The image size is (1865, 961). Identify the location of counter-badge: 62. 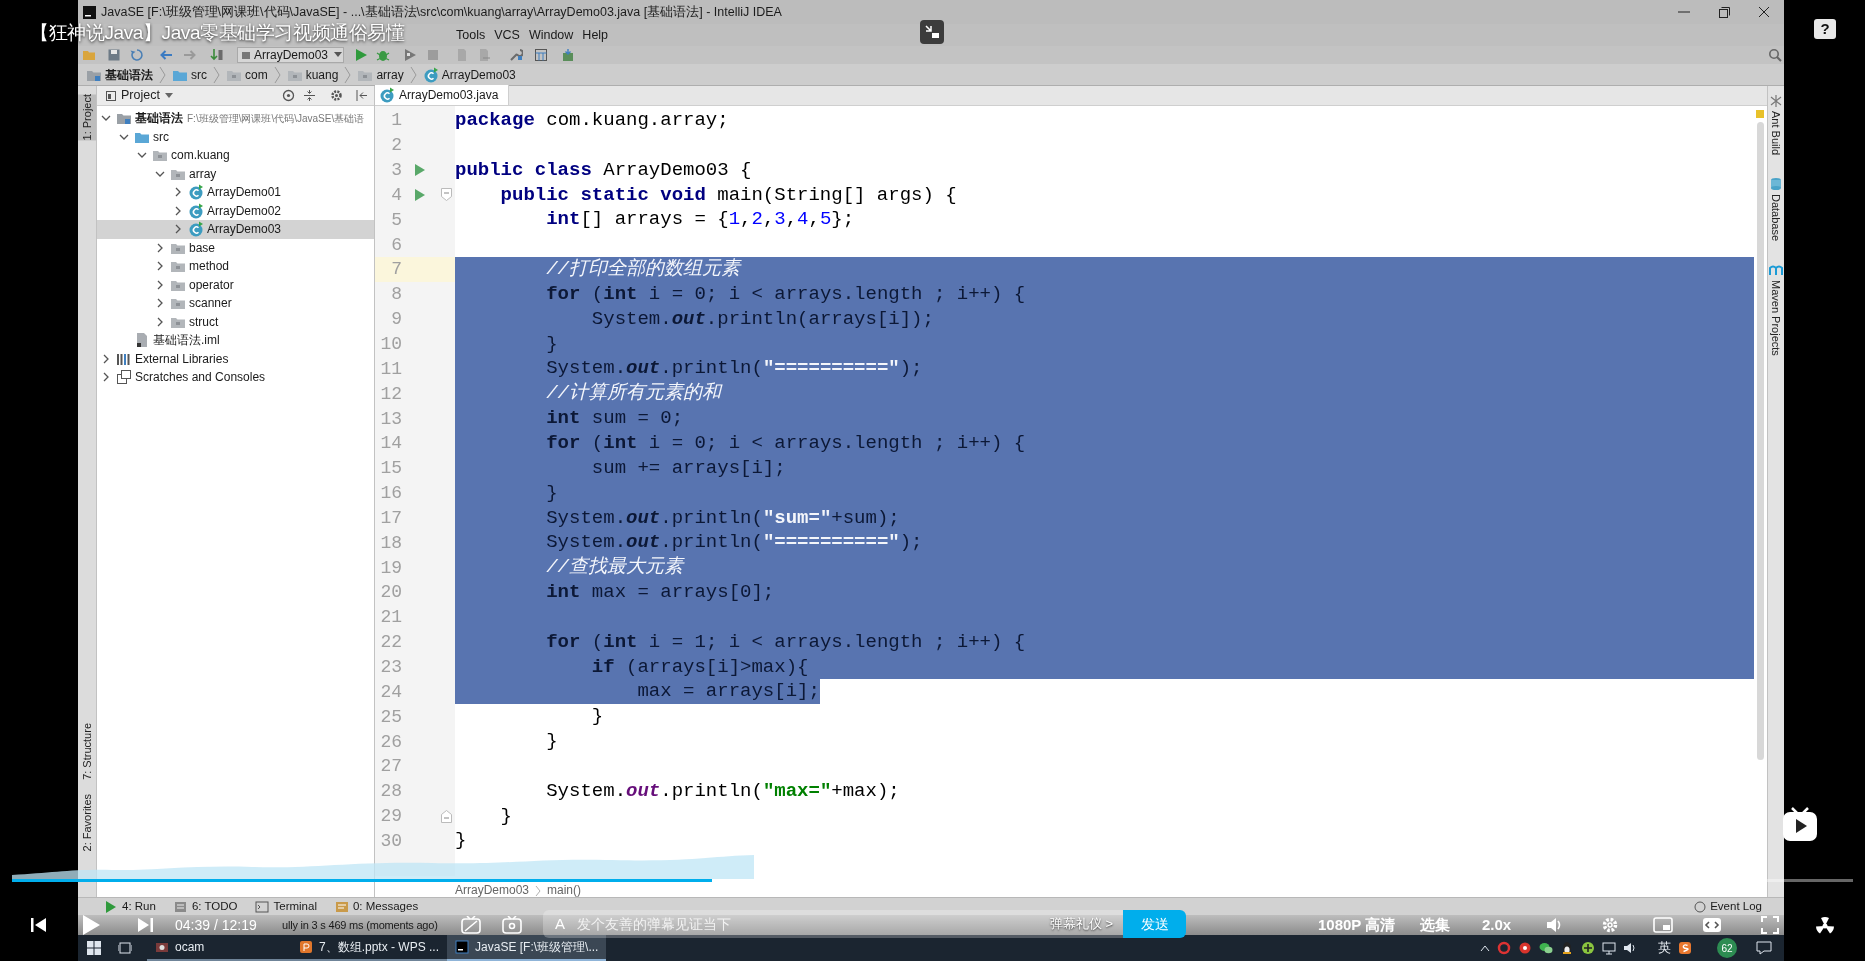
(1727, 948).